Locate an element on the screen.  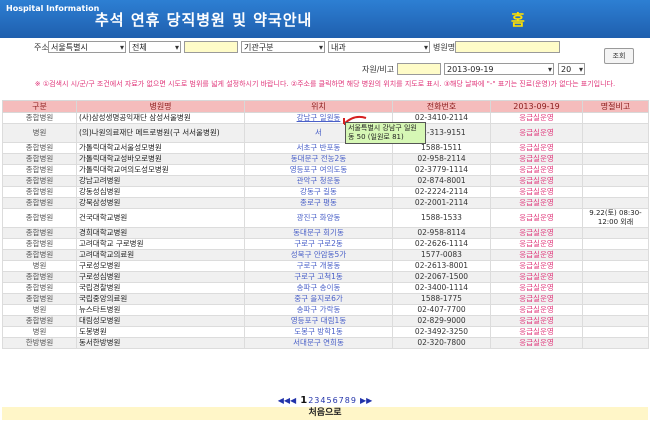
page-number-link: 9 is located at coordinates (353, 400).